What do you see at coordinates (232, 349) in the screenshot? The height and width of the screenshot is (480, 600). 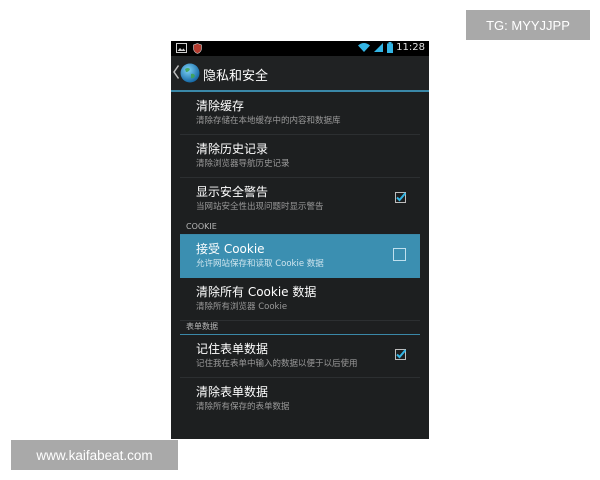 I see `setting-title: 记住表单数据` at bounding box center [232, 349].